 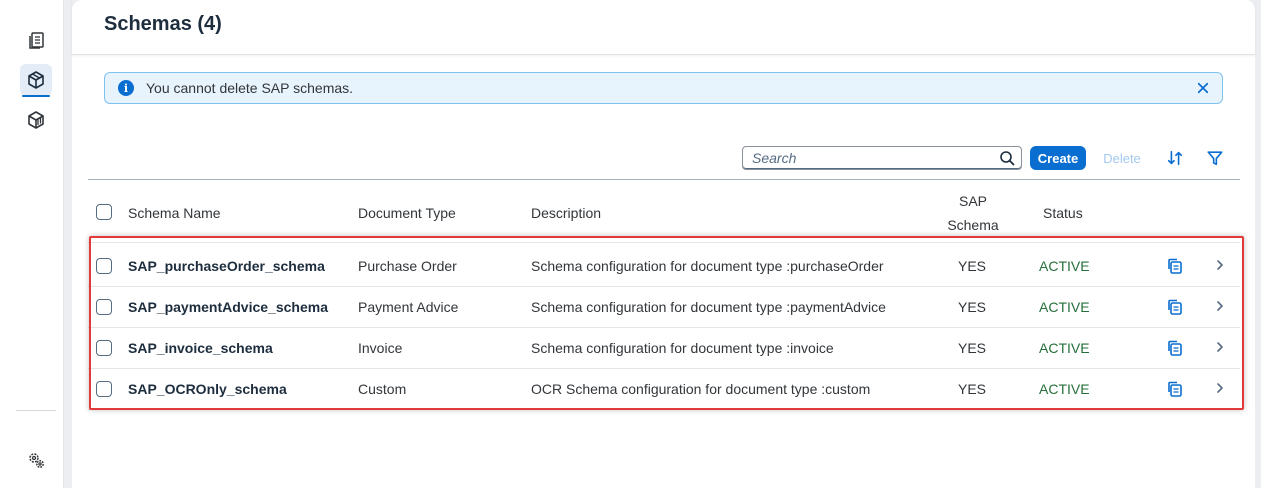 What do you see at coordinates (36, 410) in the screenshot?
I see `sidebar-divider` at bounding box center [36, 410].